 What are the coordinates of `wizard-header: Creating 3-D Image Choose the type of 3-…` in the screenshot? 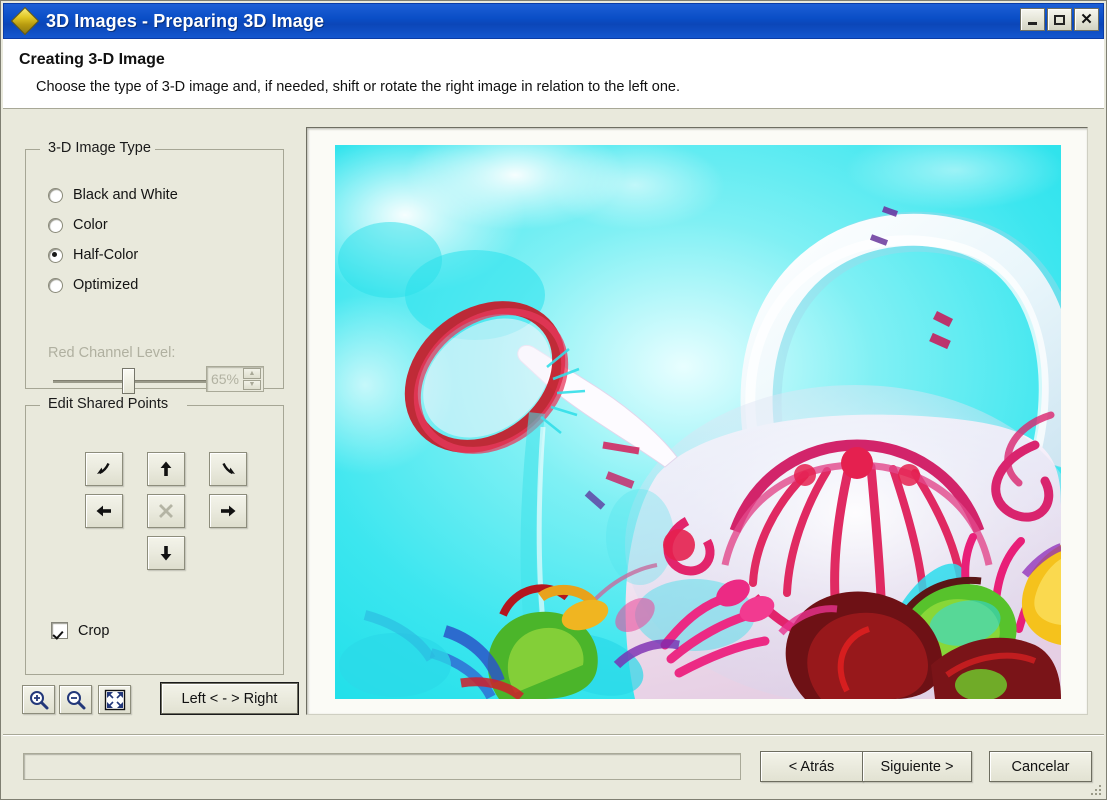 It's located at (553, 74).